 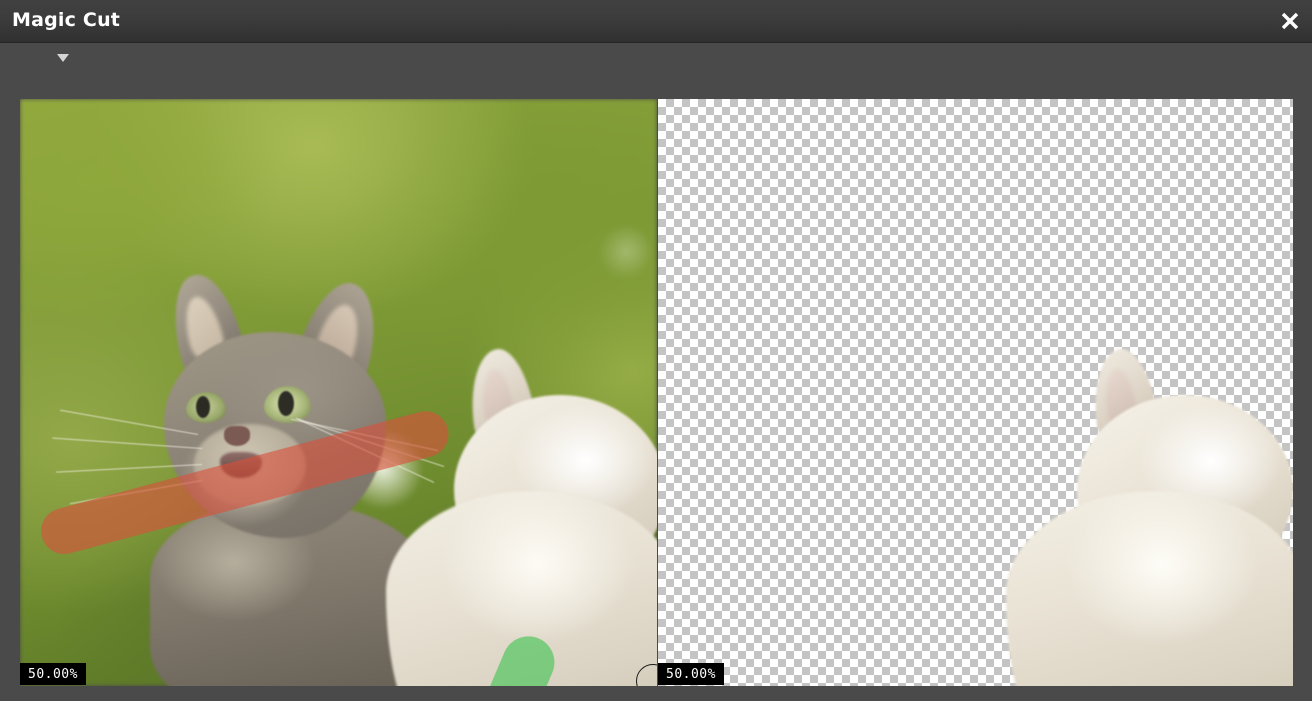 I want to click on title-bar: Magic Cut, so click(x=656, y=21).